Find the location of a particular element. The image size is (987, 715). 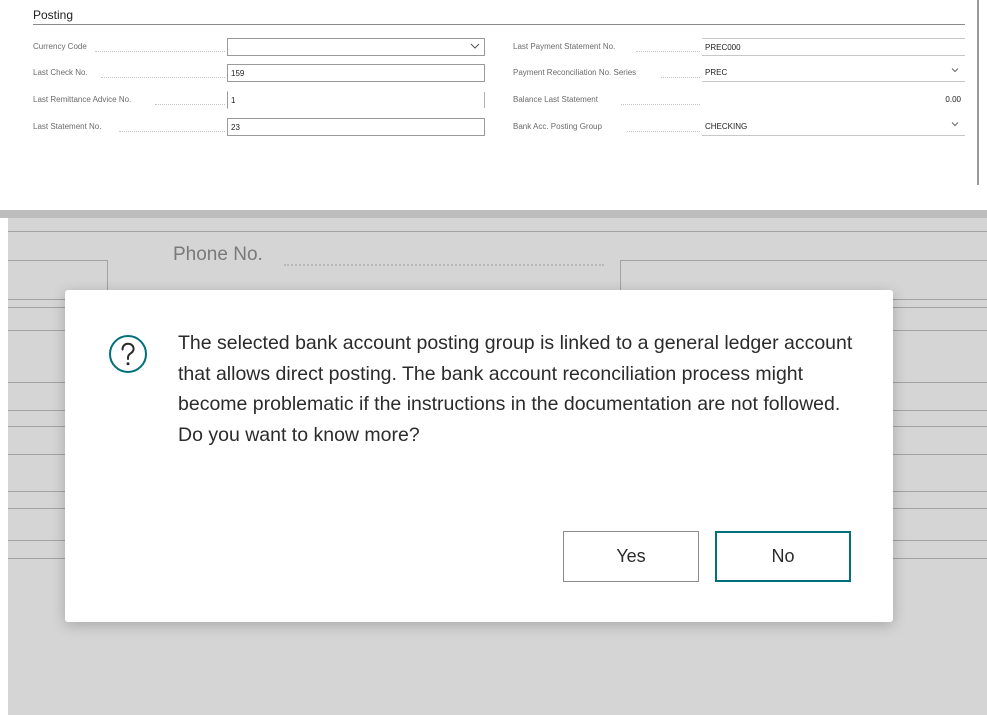

field-label: Payment Reconciliation No. Series is located at coordinates (575, 72).